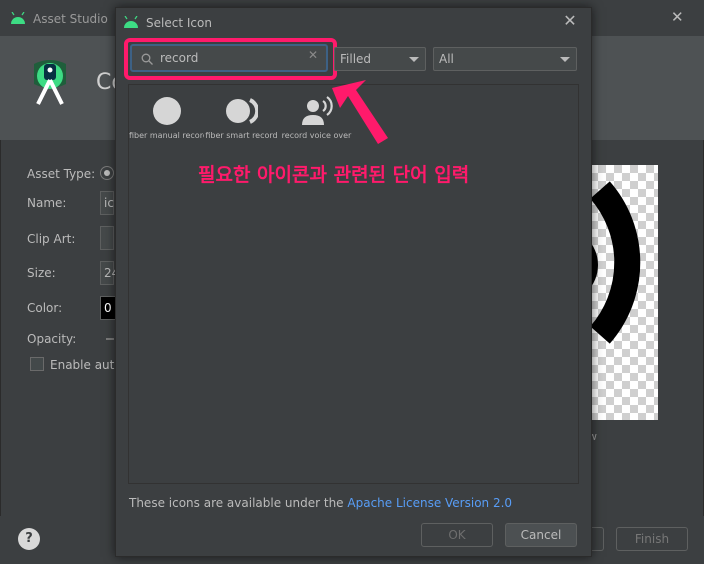 This screenshot has width=704, height=564. I want to click on record-voice-over-icon, so click(317, 110).